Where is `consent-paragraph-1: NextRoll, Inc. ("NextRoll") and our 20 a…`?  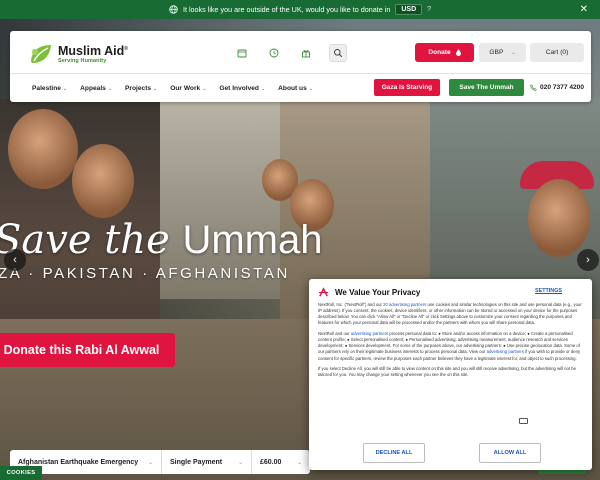
consent-paragraph-1: NextRoll, Inc. ("NextRoll") and our 20 a… is located at coordinates (450, 314).